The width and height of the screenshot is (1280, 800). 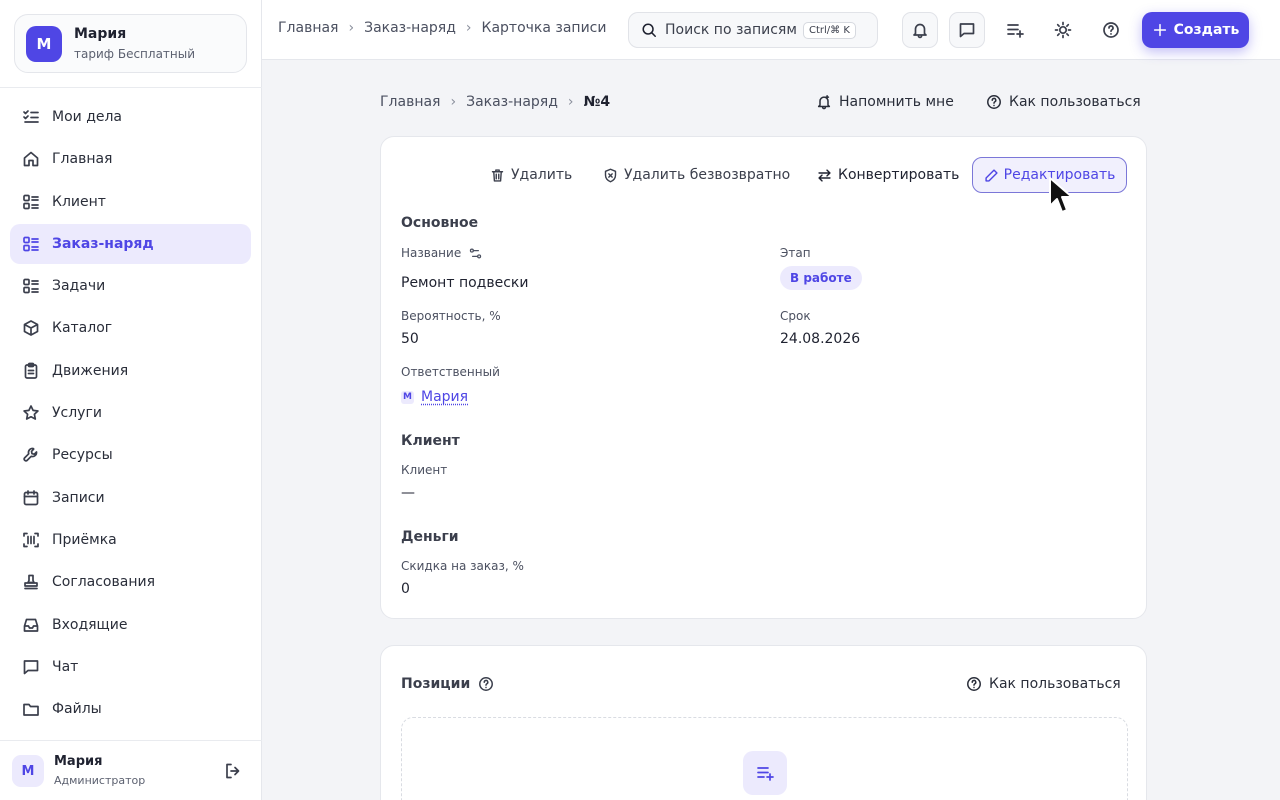 What do you see at coordinates (1075, 102) in the screenshot?
I see `how-to-use-label: Как пользоваться` at bounding box center [1075, 102].